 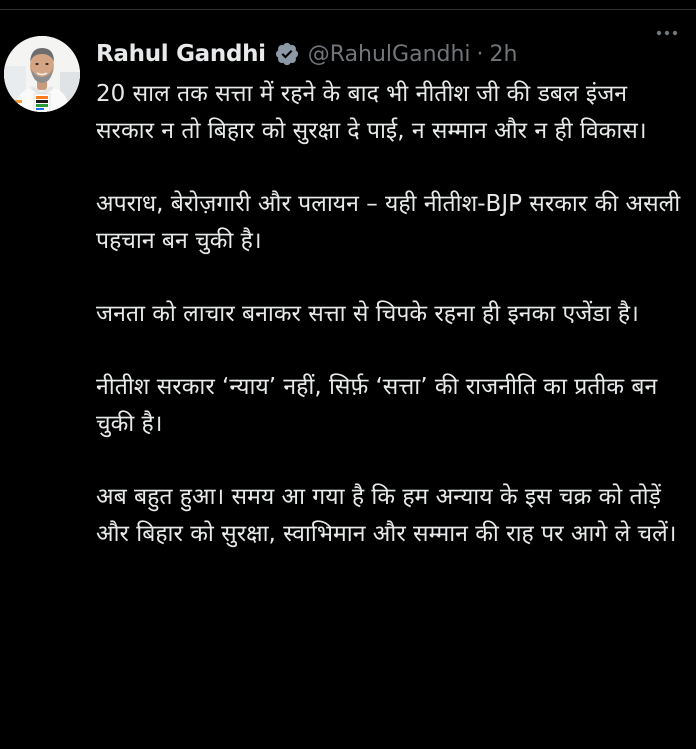 I want to click on more-options-button, so click(x=667, y=33).